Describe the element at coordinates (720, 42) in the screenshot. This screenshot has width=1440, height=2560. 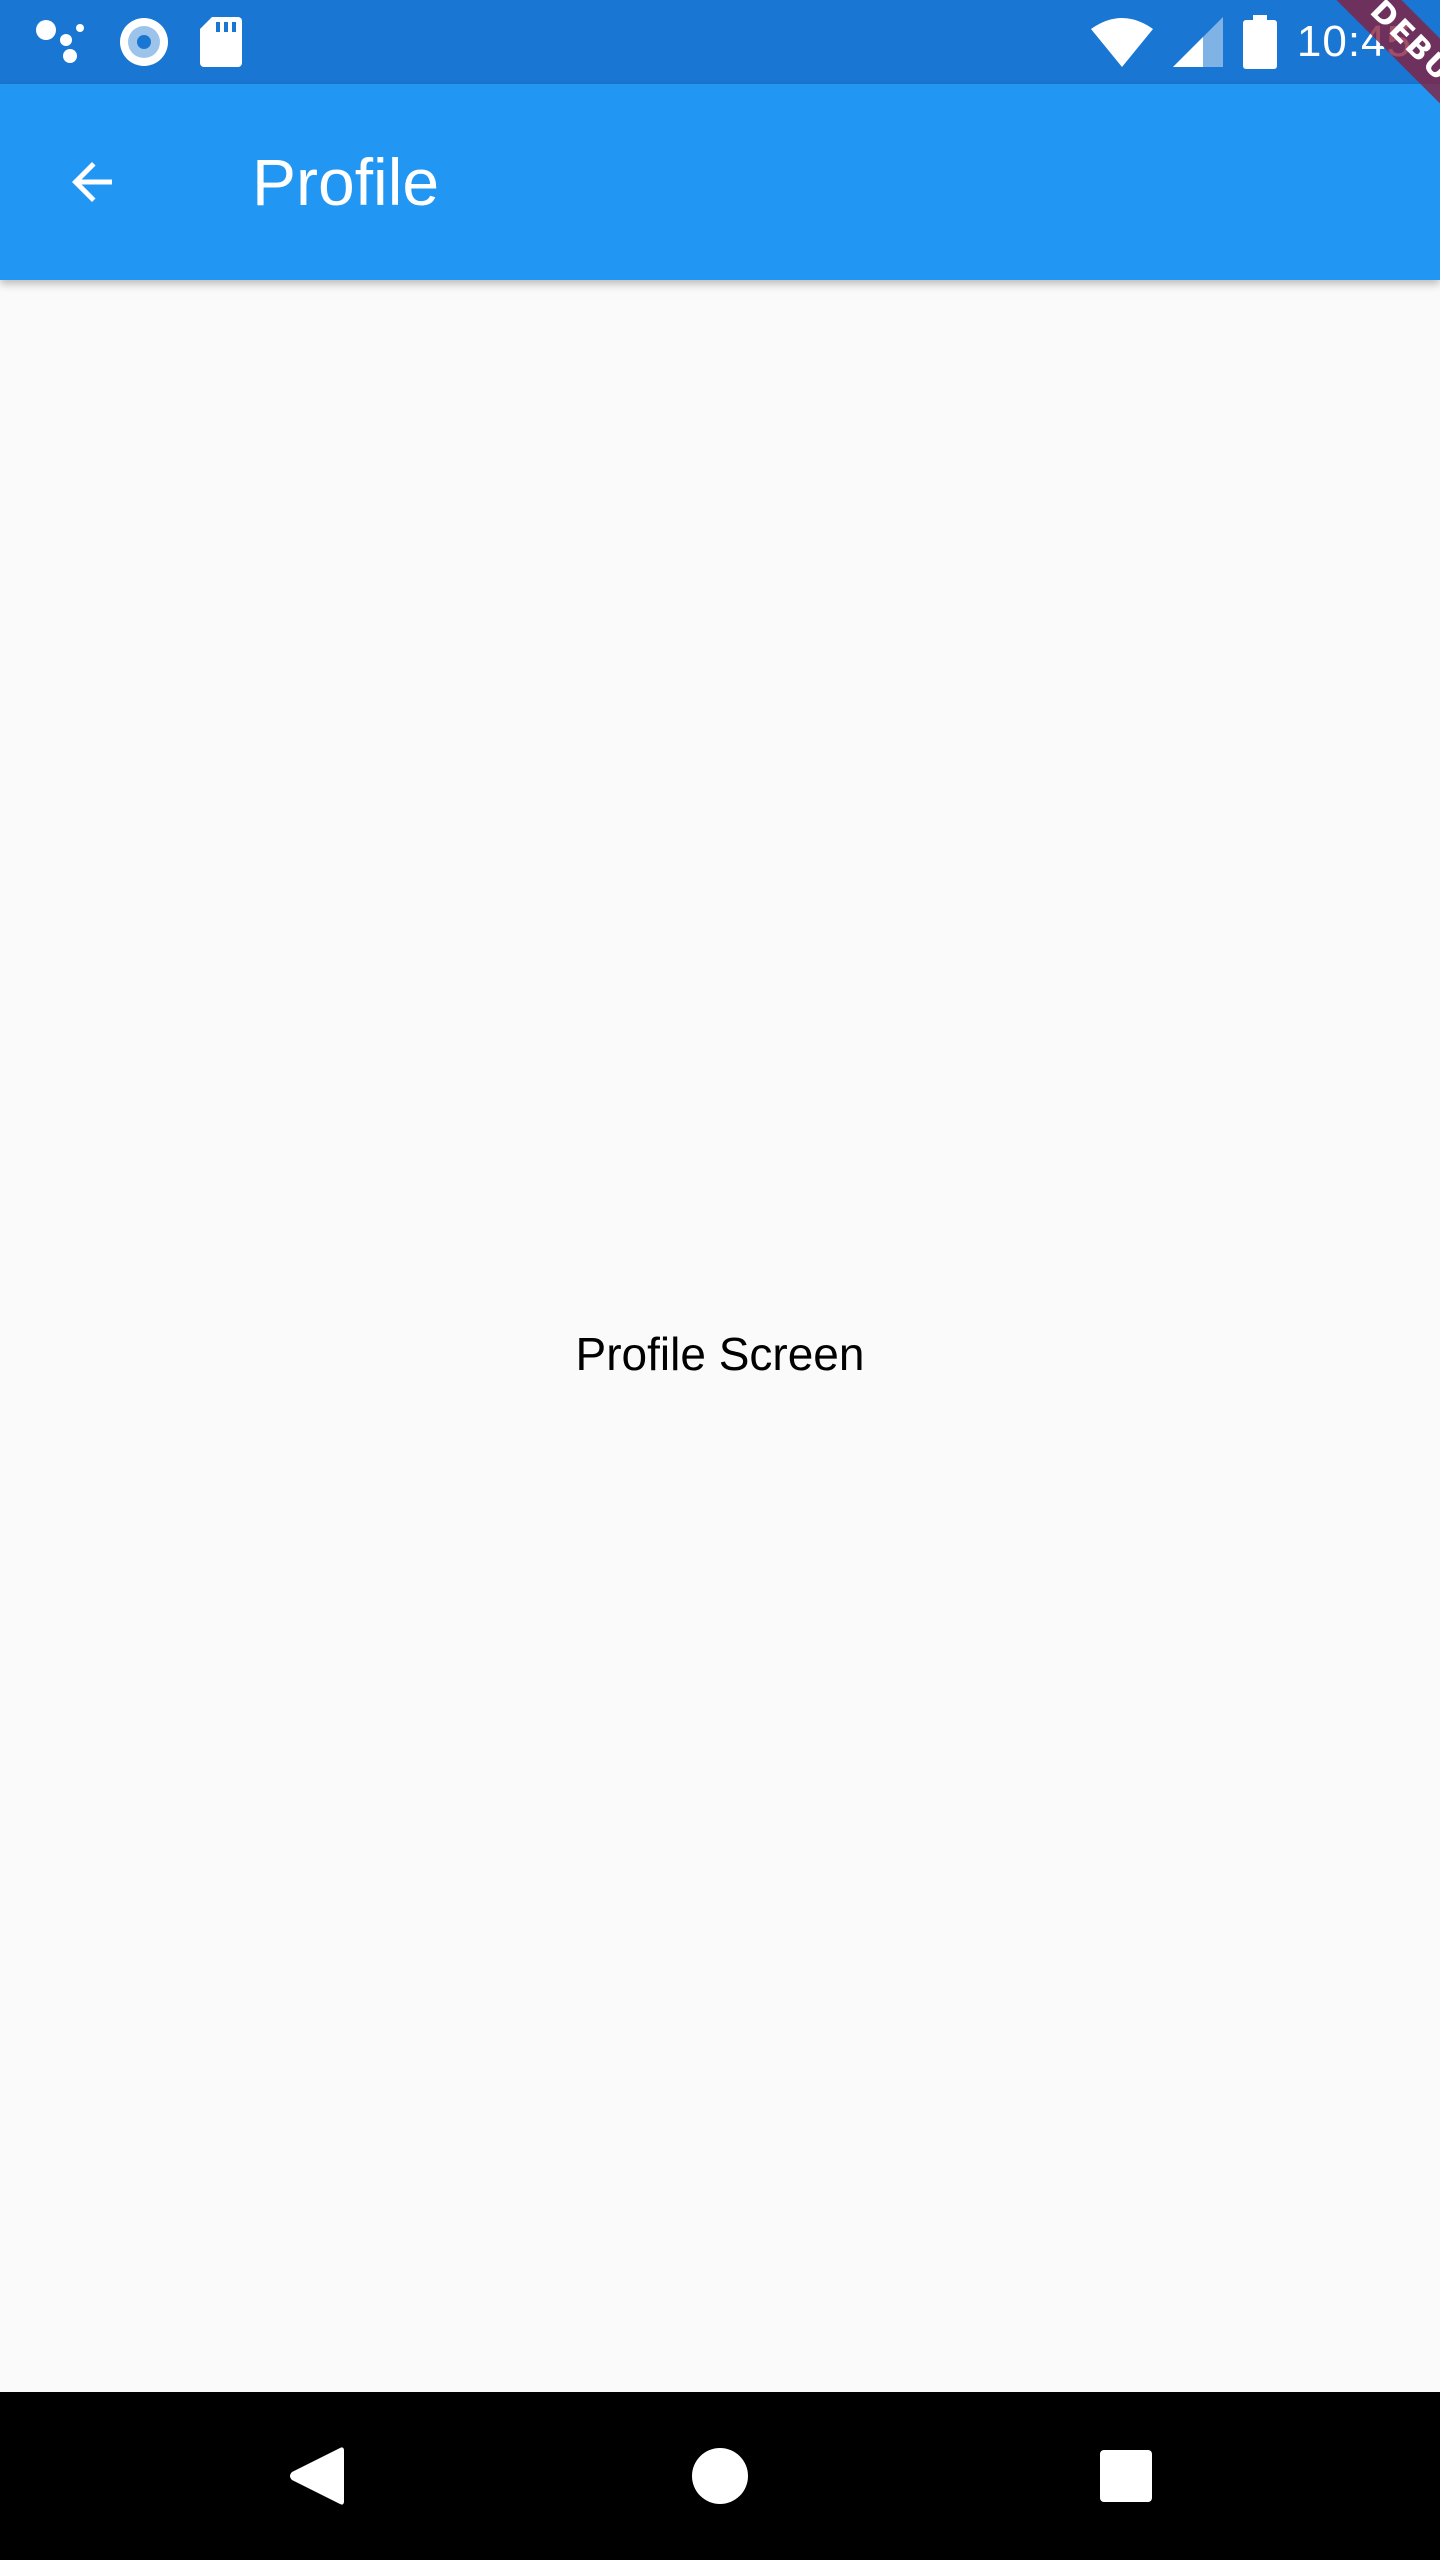
I see `status-bar: 10:45` at that location.